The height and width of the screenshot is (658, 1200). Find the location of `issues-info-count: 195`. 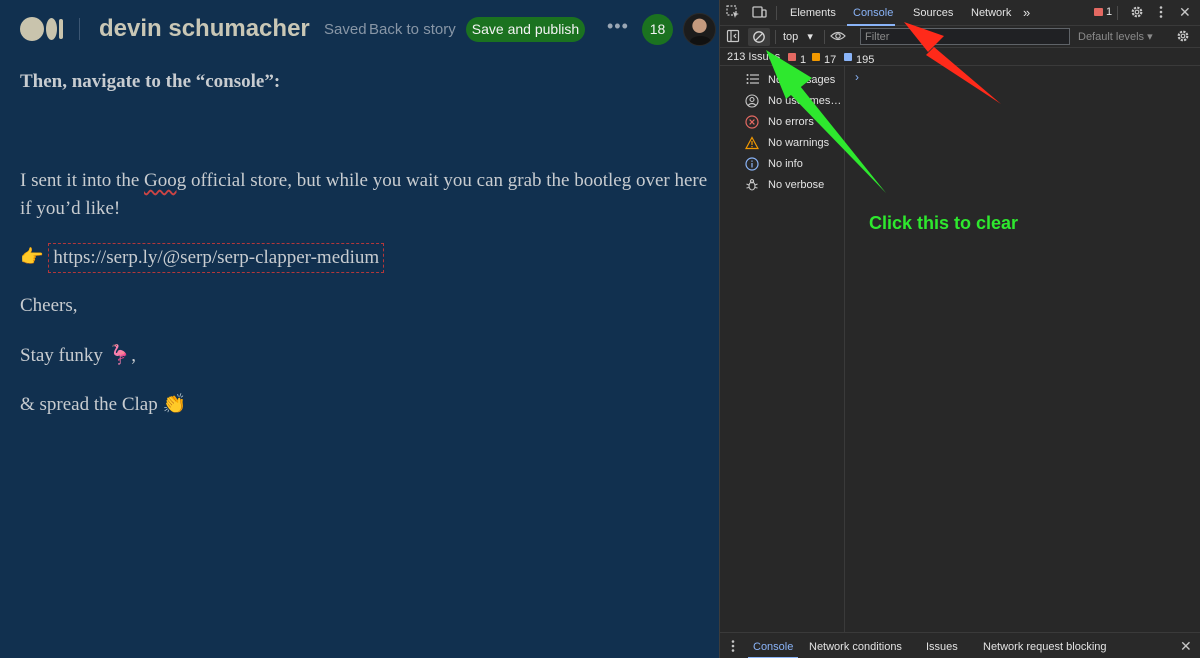

issues-info-count: 195 is located at coordinates (865, 60).